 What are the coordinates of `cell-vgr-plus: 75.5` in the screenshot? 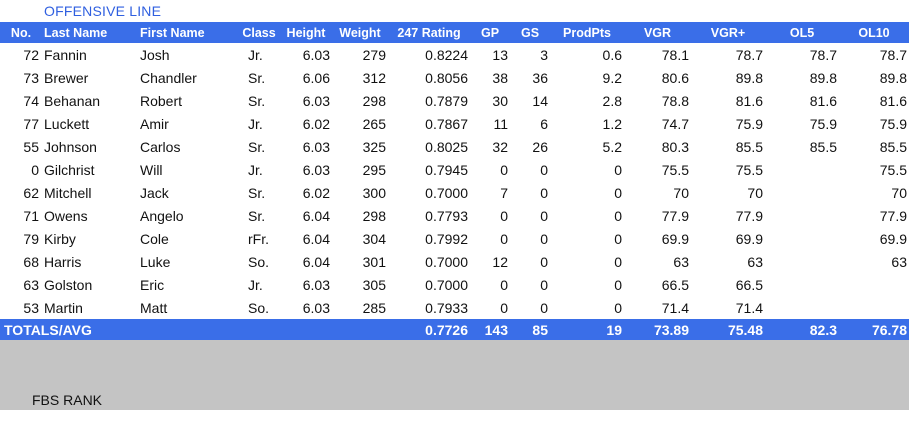 It's located at (749, 169).